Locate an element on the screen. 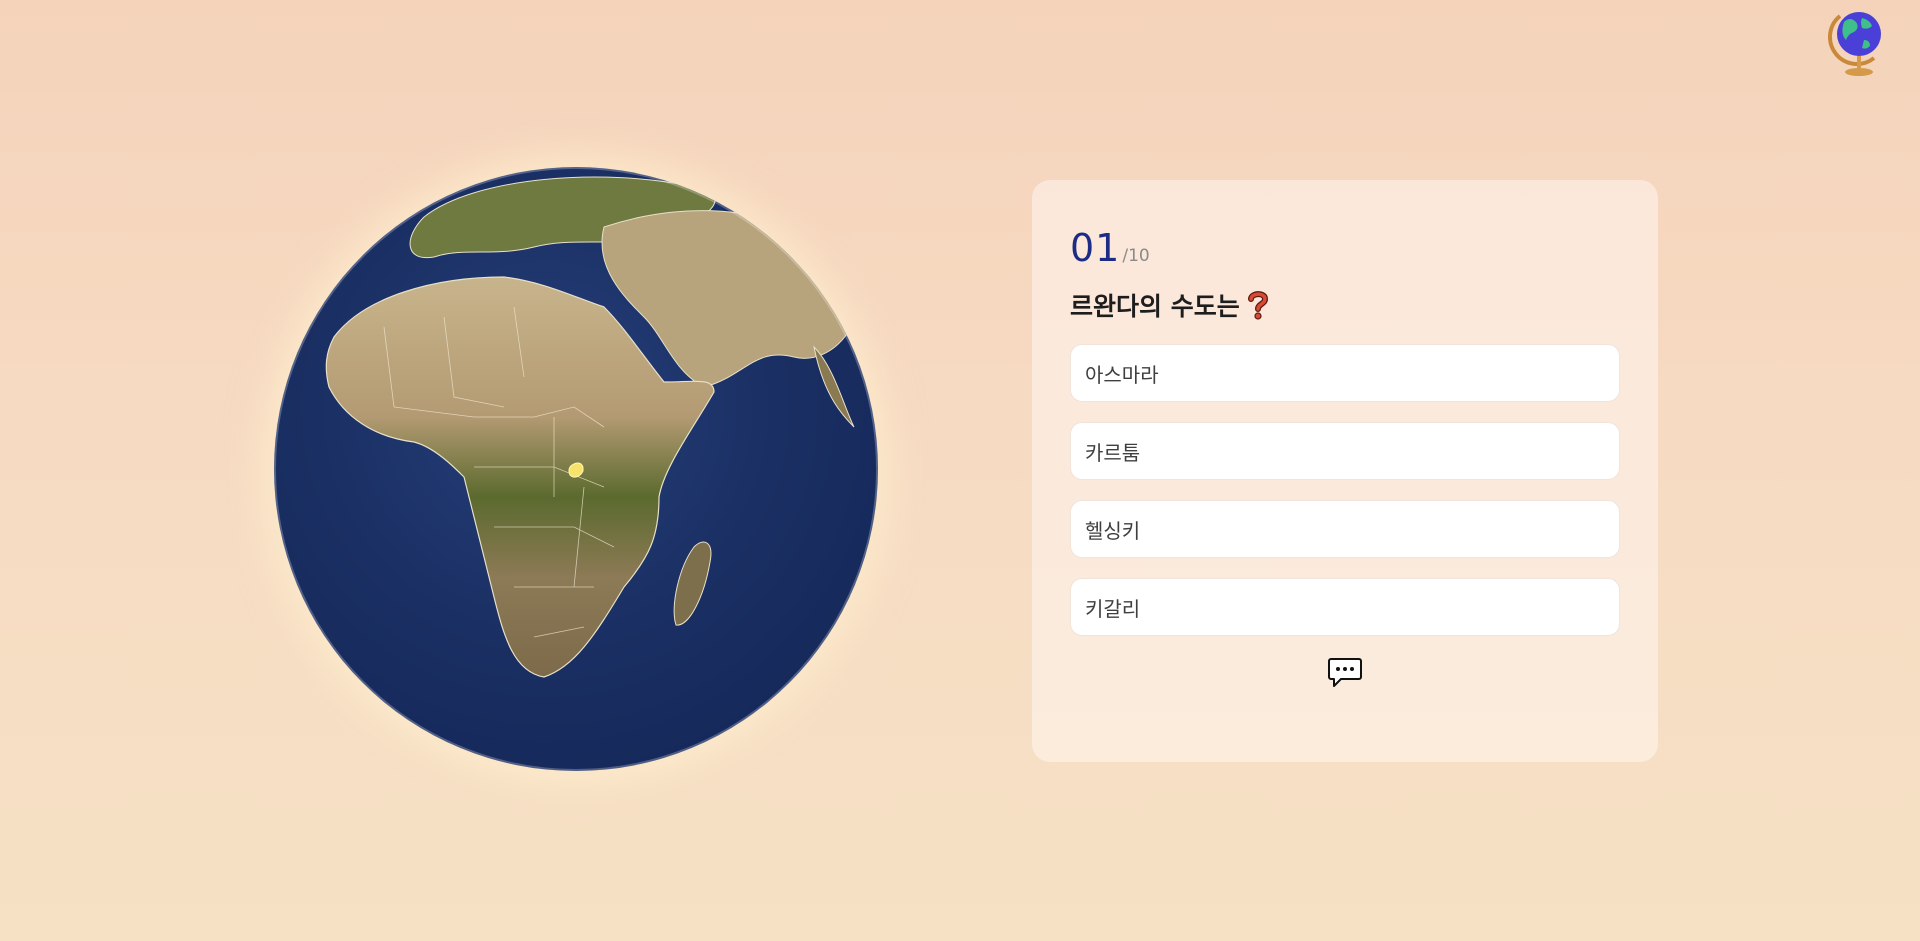 Image resolution: width=1920 pixels, height=941 pixels. question-text-row: 르완다의 수도는 is located at coordinates (1345, 305).